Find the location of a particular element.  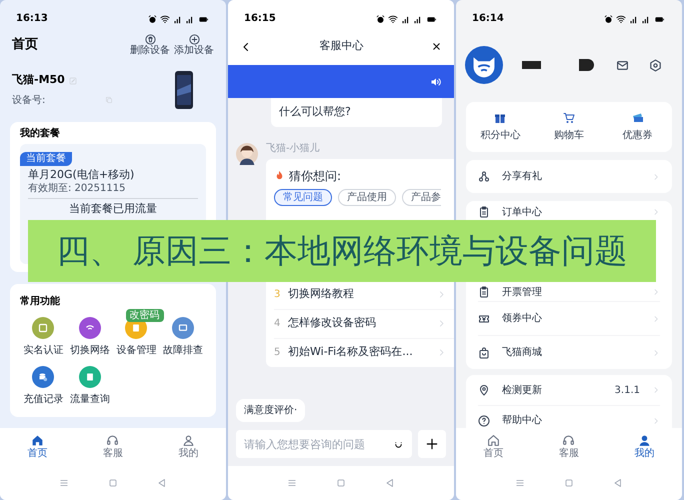

question-row: 4 怎样修改设备密码 is located at coordinates (364, 323).